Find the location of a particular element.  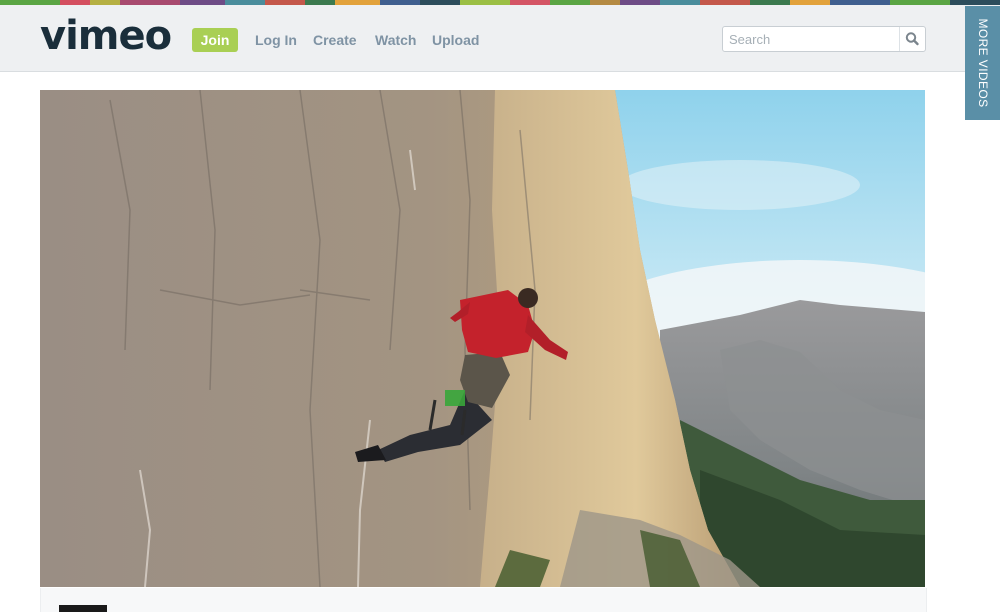

more-videos-tab: MORE VIDEOS is located at coordinates (982, 63).